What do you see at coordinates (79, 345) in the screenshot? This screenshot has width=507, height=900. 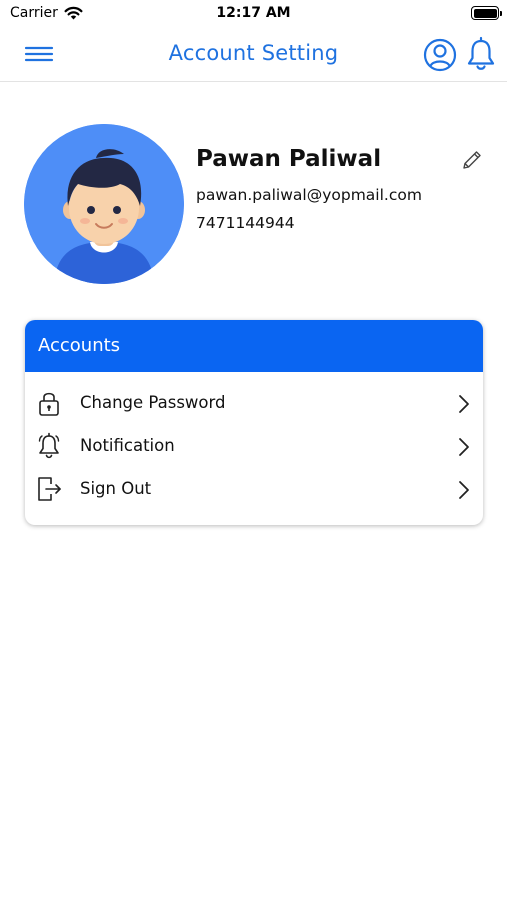 I see `accounts-title: Accounts` at bounding box center [79, 345].